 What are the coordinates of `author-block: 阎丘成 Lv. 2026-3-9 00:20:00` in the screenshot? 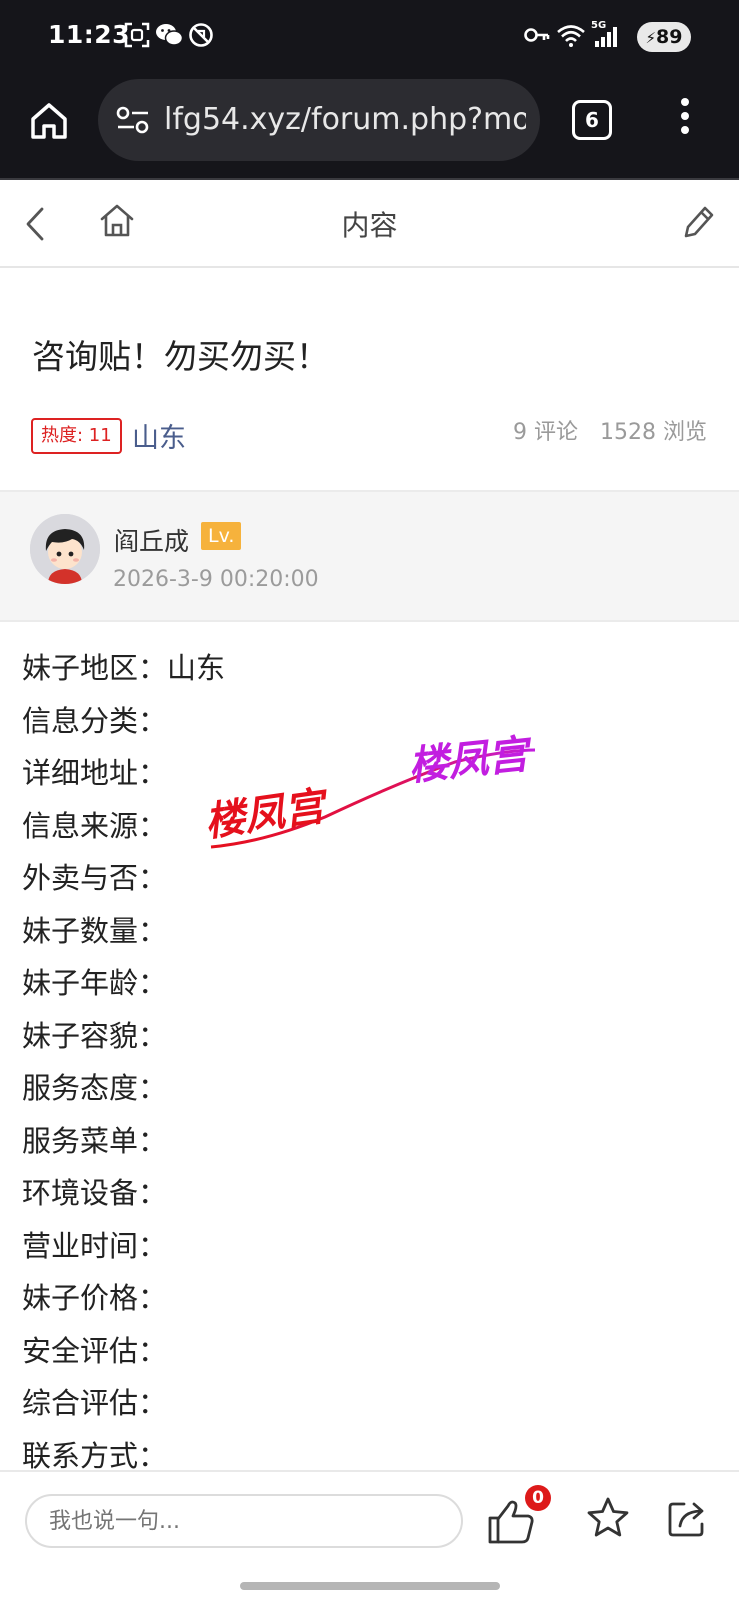 It's located at (369, 556).